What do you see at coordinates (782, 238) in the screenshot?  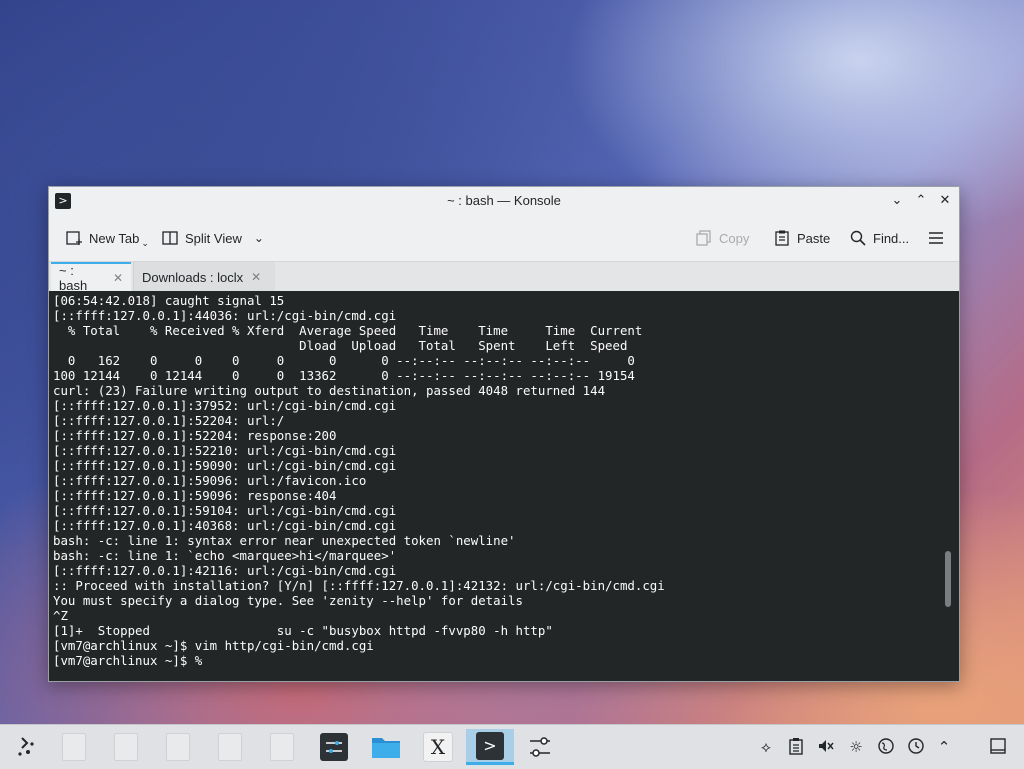 I see `paste-icon` at bounding box center [782, 238].